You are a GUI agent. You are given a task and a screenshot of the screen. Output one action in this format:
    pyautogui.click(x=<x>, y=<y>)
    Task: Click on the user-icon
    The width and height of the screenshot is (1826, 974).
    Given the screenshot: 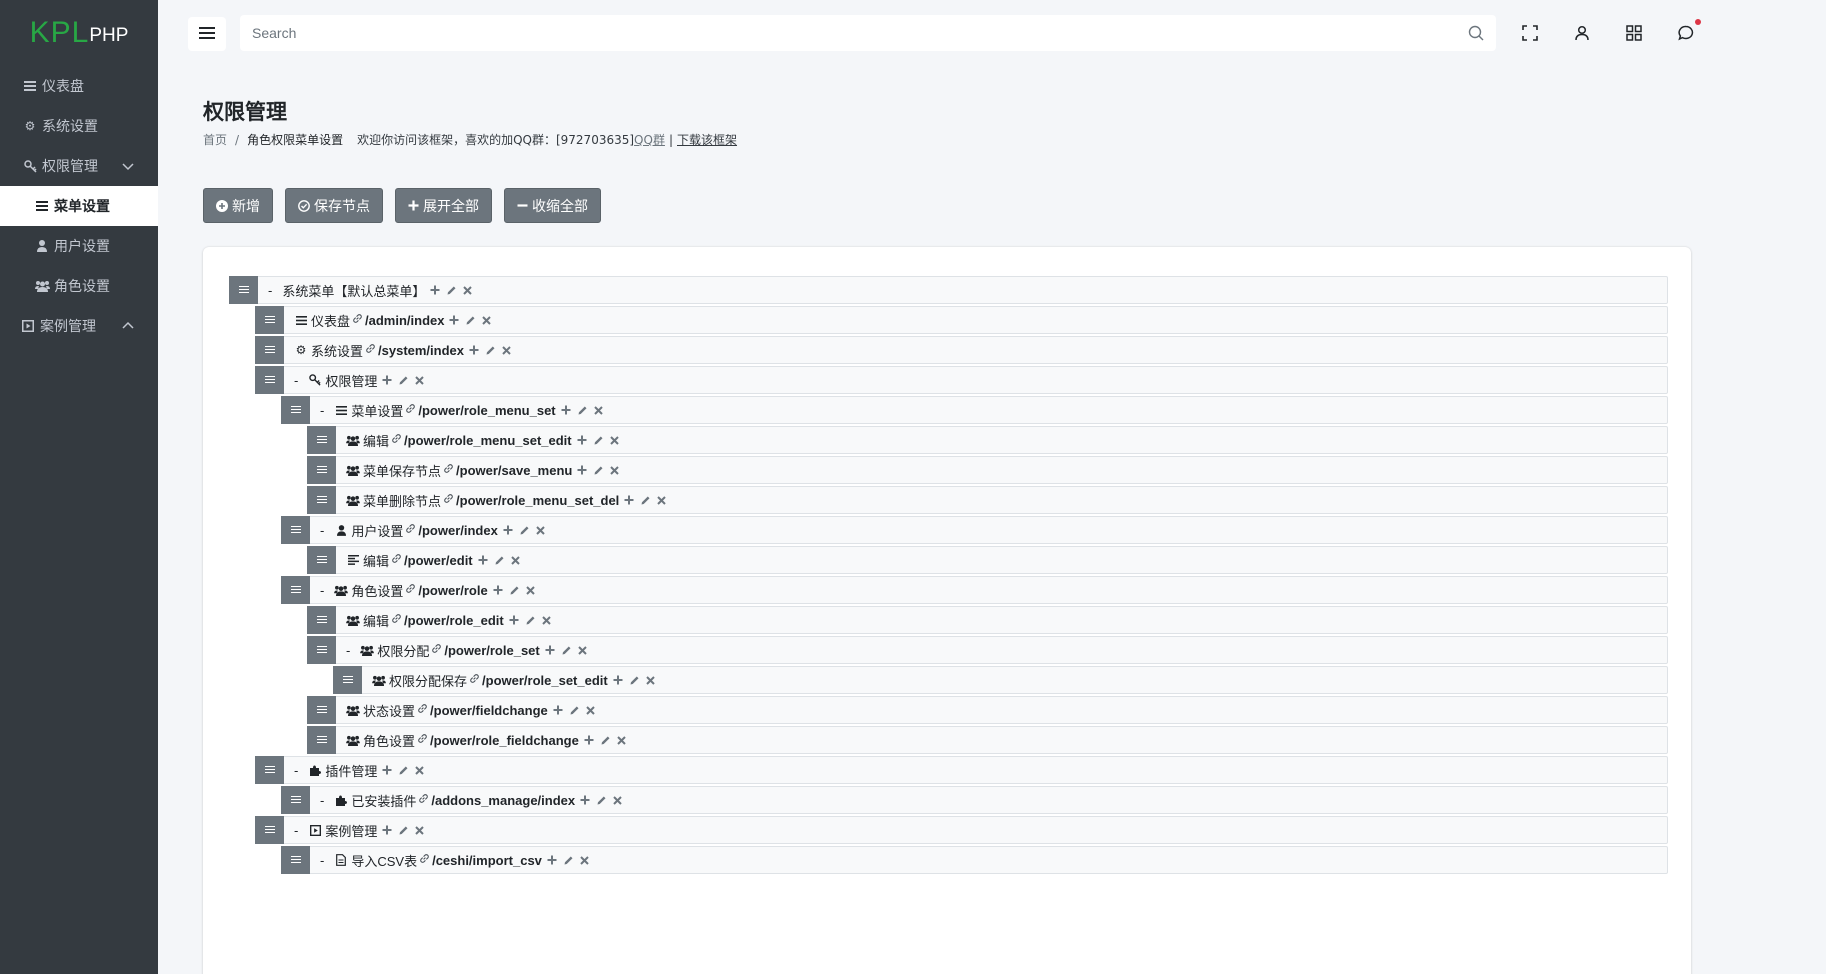 What is the action you would take?
    pyautogui.click(x=1582, y=33)
    